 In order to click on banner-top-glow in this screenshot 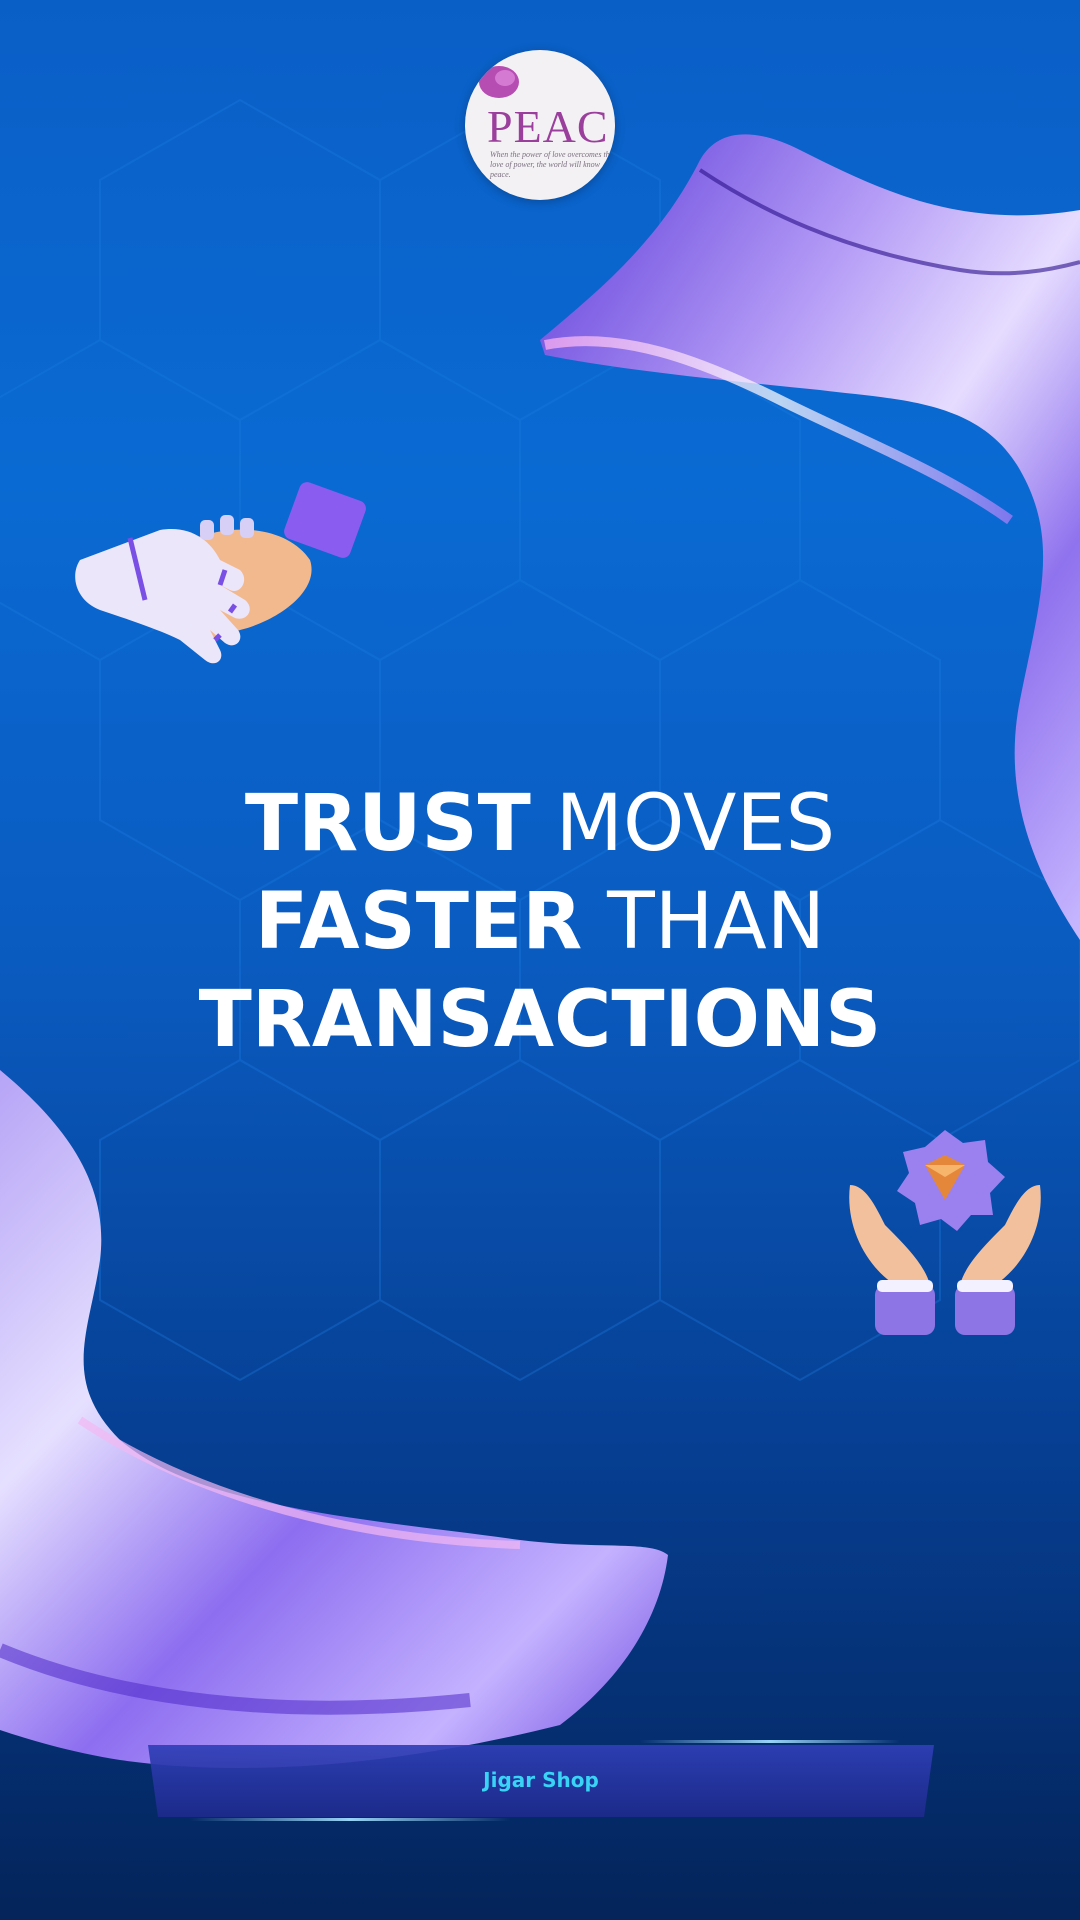, I will do `click(770, 1741)`.